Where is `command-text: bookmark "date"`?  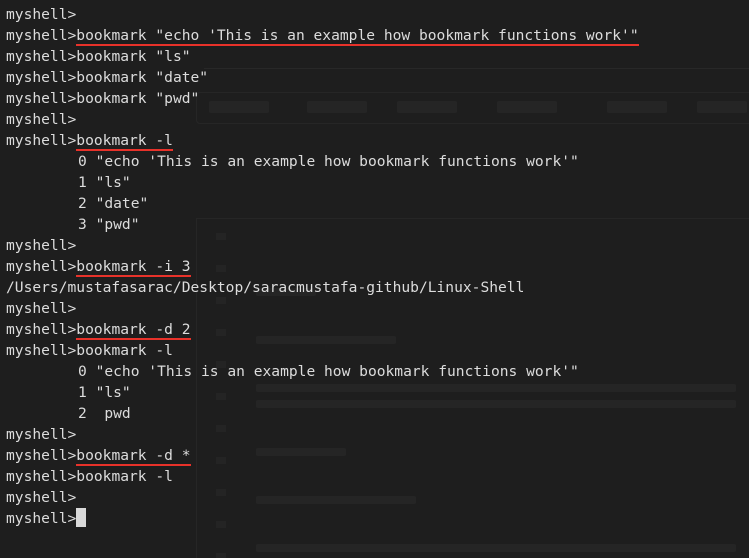 command-text: bookmark "date" is located at coordinates (142, 77).